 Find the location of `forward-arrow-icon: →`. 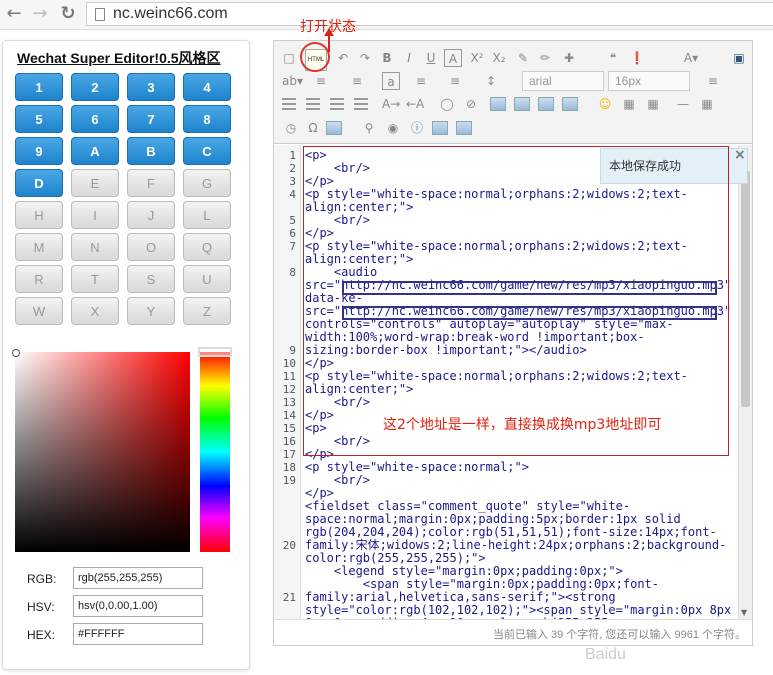

forward-arrow-icon: → is located at coordinates (40, 14).